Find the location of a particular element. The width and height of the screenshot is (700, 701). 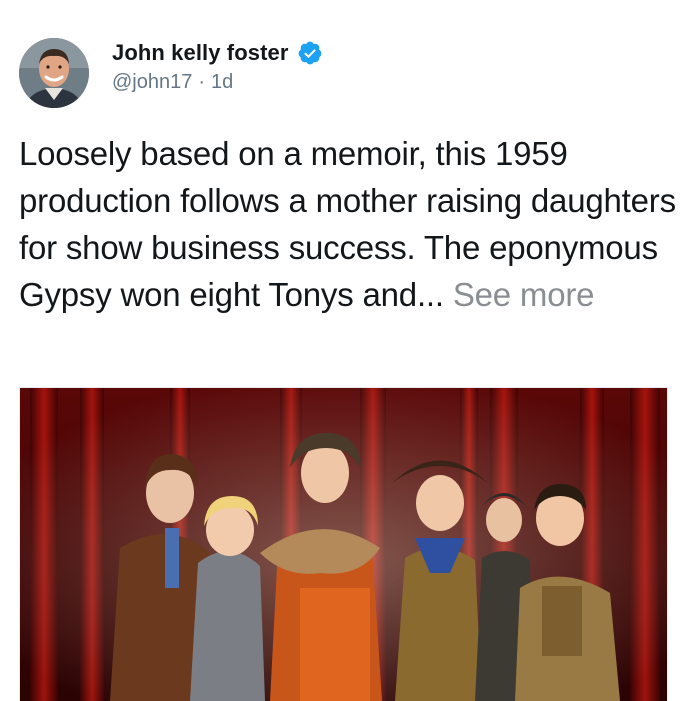

tweet-meta: @john17 · 1d is located at coordinates (217, 82).